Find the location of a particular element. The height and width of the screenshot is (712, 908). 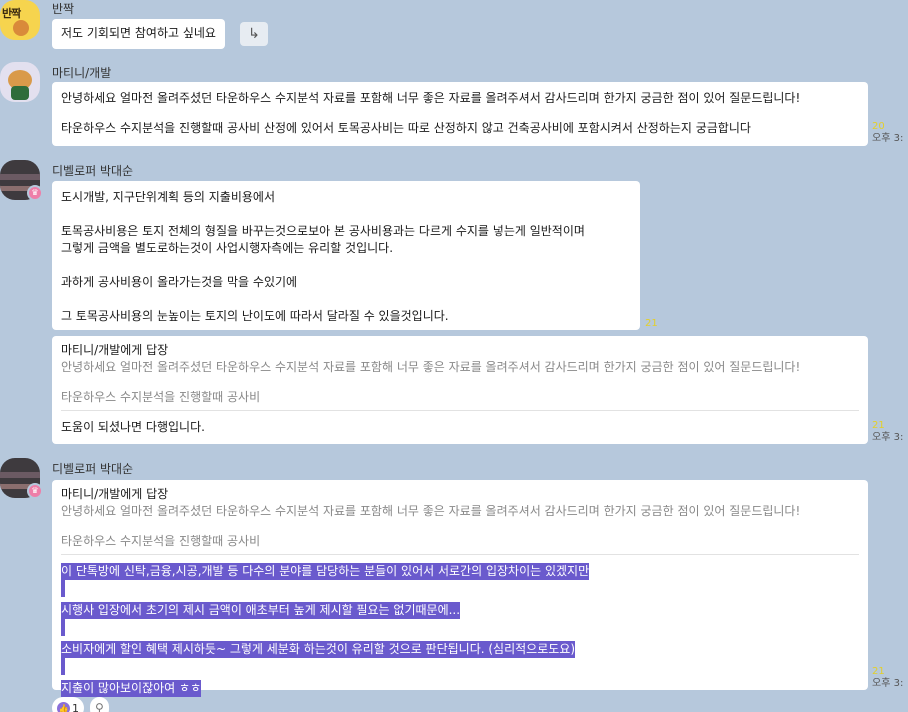

person-icon: ⚲ is located at coordinates (99, 706).